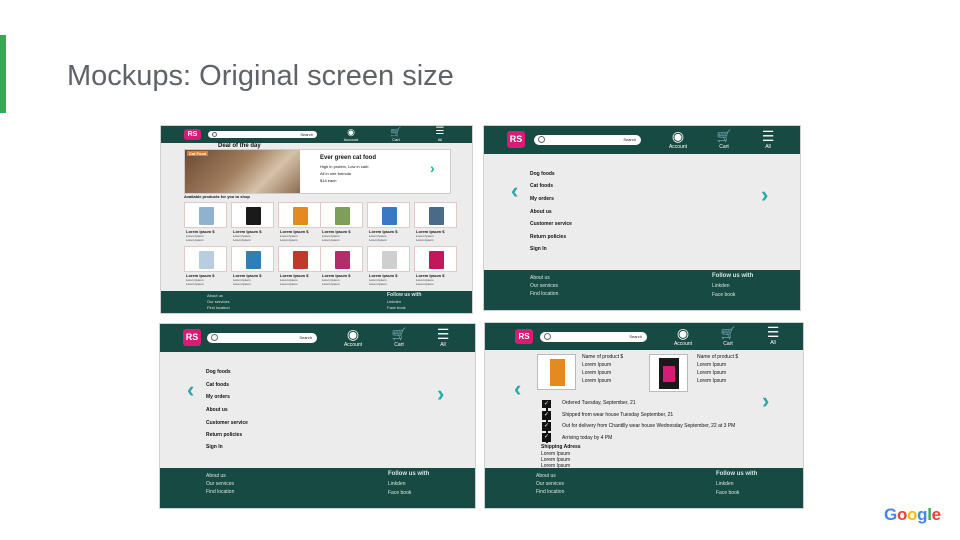 The image size is (960, 540). Describe the element at coordinates (668, 373) in the screenshot. I see `order-product-2-image` at that location.